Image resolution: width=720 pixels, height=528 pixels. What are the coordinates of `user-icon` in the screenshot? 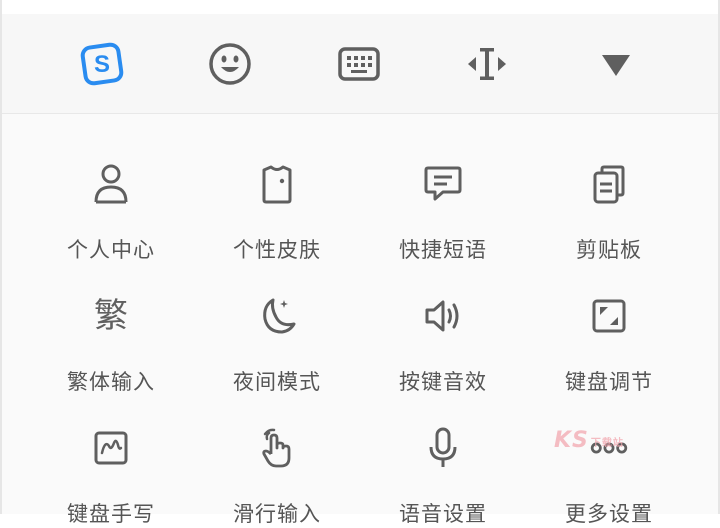 It's located at (111, 184).